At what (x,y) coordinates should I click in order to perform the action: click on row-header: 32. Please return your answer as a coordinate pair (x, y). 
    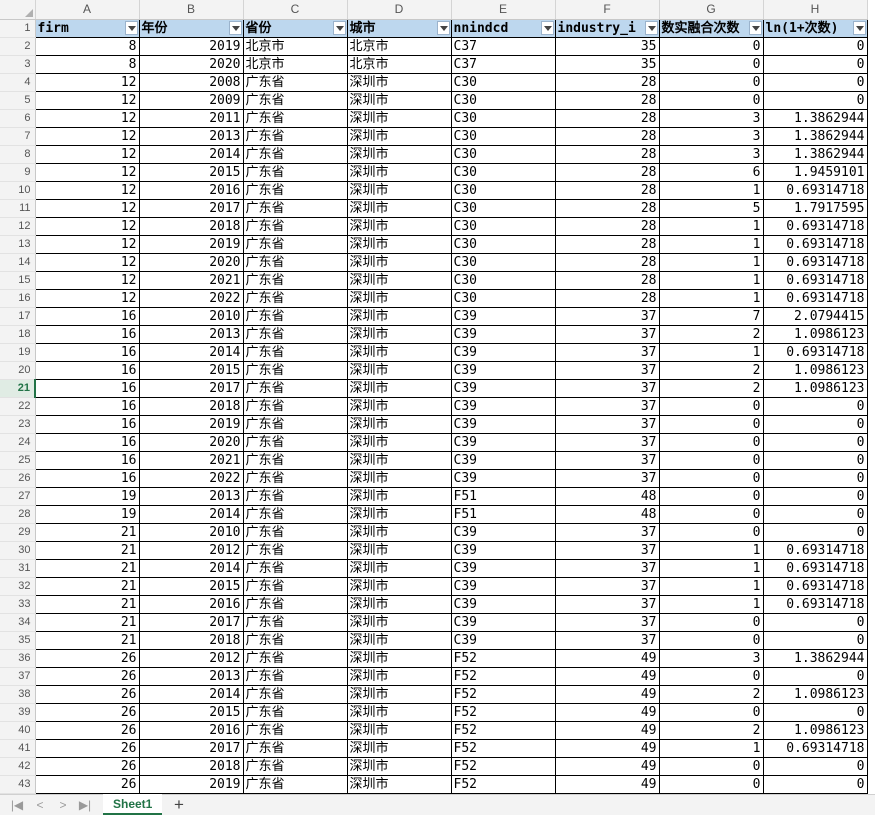
    Looking at the image, I should click on (18, 586).